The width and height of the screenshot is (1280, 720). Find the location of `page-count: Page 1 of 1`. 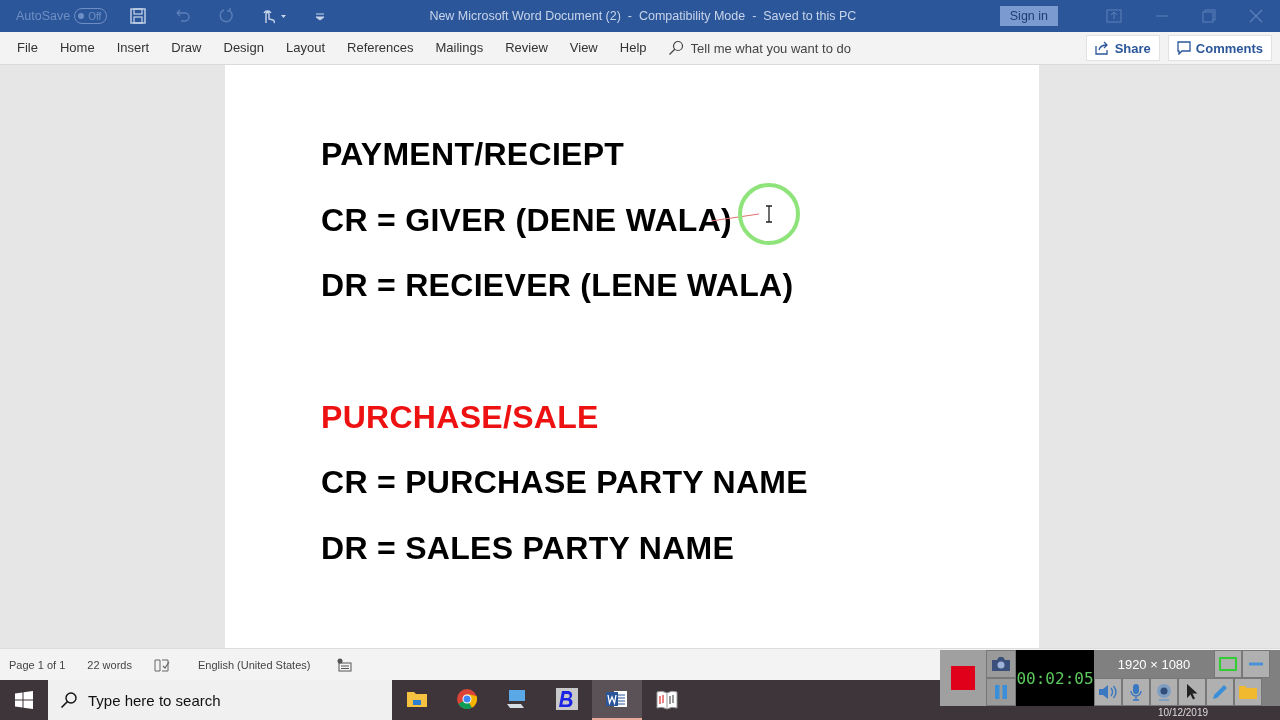

page-count: Page 1 of 1 is located at coordinates (37, 664).